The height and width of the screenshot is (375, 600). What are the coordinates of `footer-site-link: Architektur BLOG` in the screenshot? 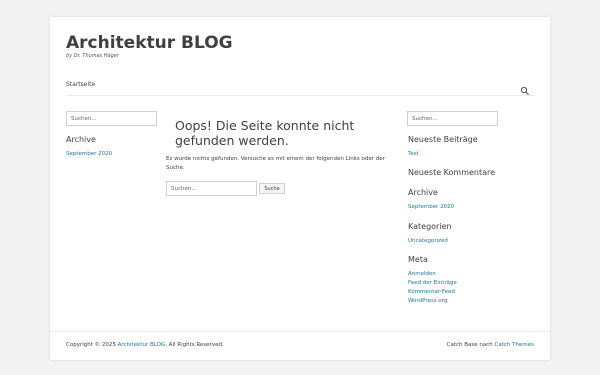 It's located at (142, 345).